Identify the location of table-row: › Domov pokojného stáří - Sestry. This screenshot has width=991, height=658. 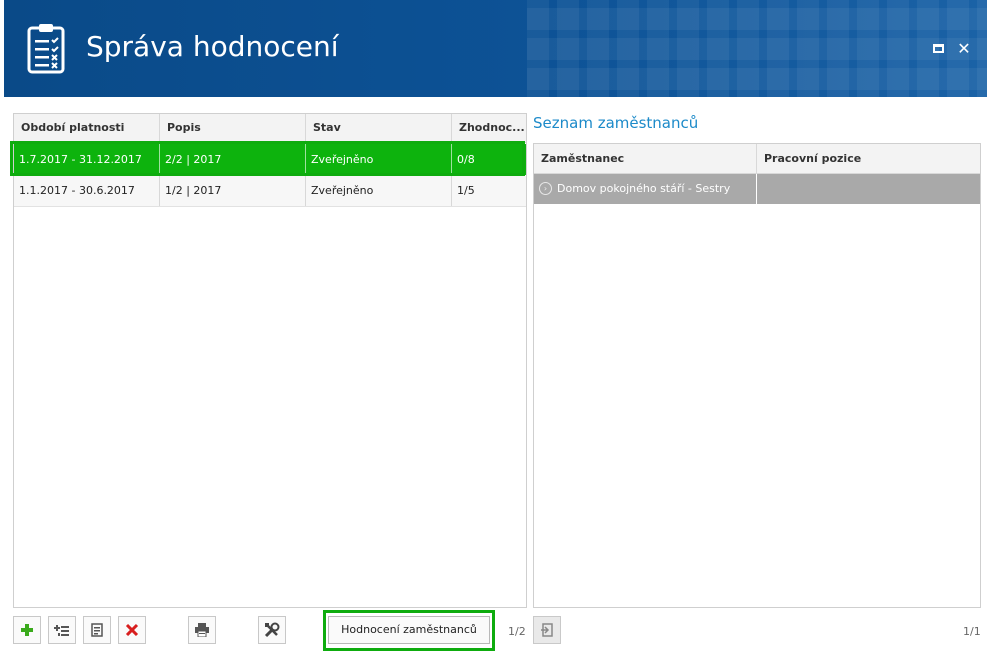
(757, 189).